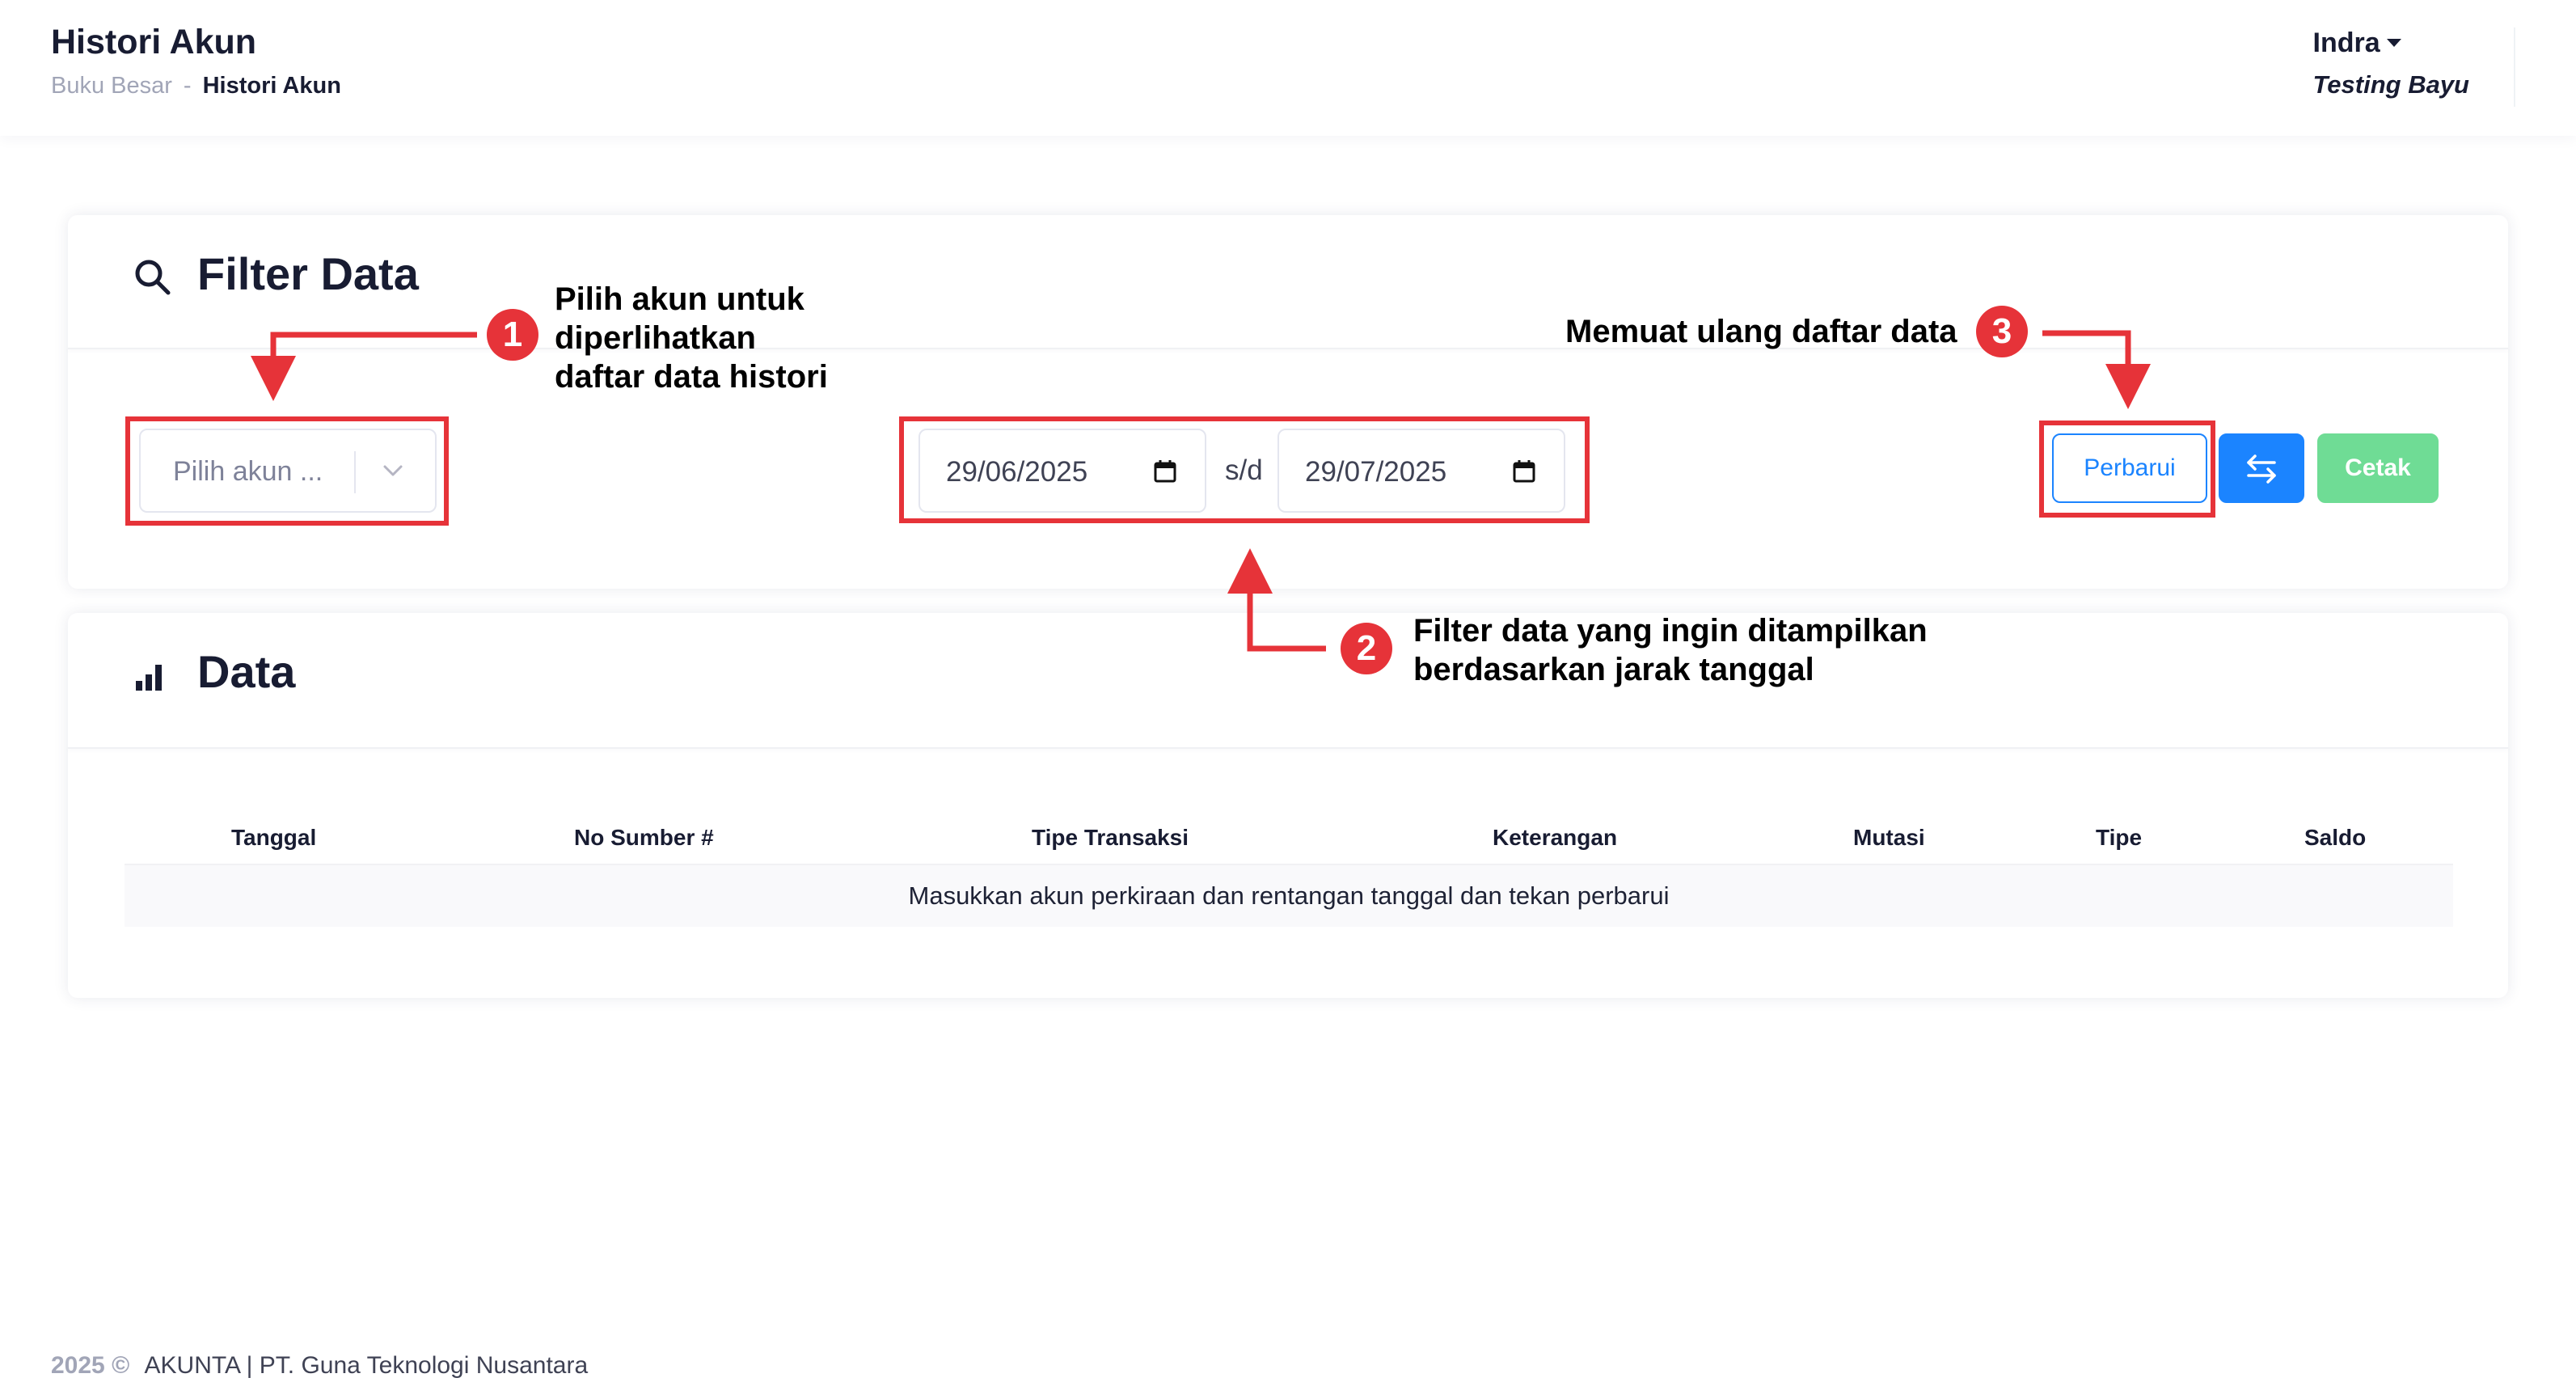 Image resolution: width=2576 pixels, height=1399 pixels. What do you see at coordinates (1761, 331) in the screenshot?
I see `annotation-text-3: Memuat ulang daftar data` at bounding box center [1761, 331].